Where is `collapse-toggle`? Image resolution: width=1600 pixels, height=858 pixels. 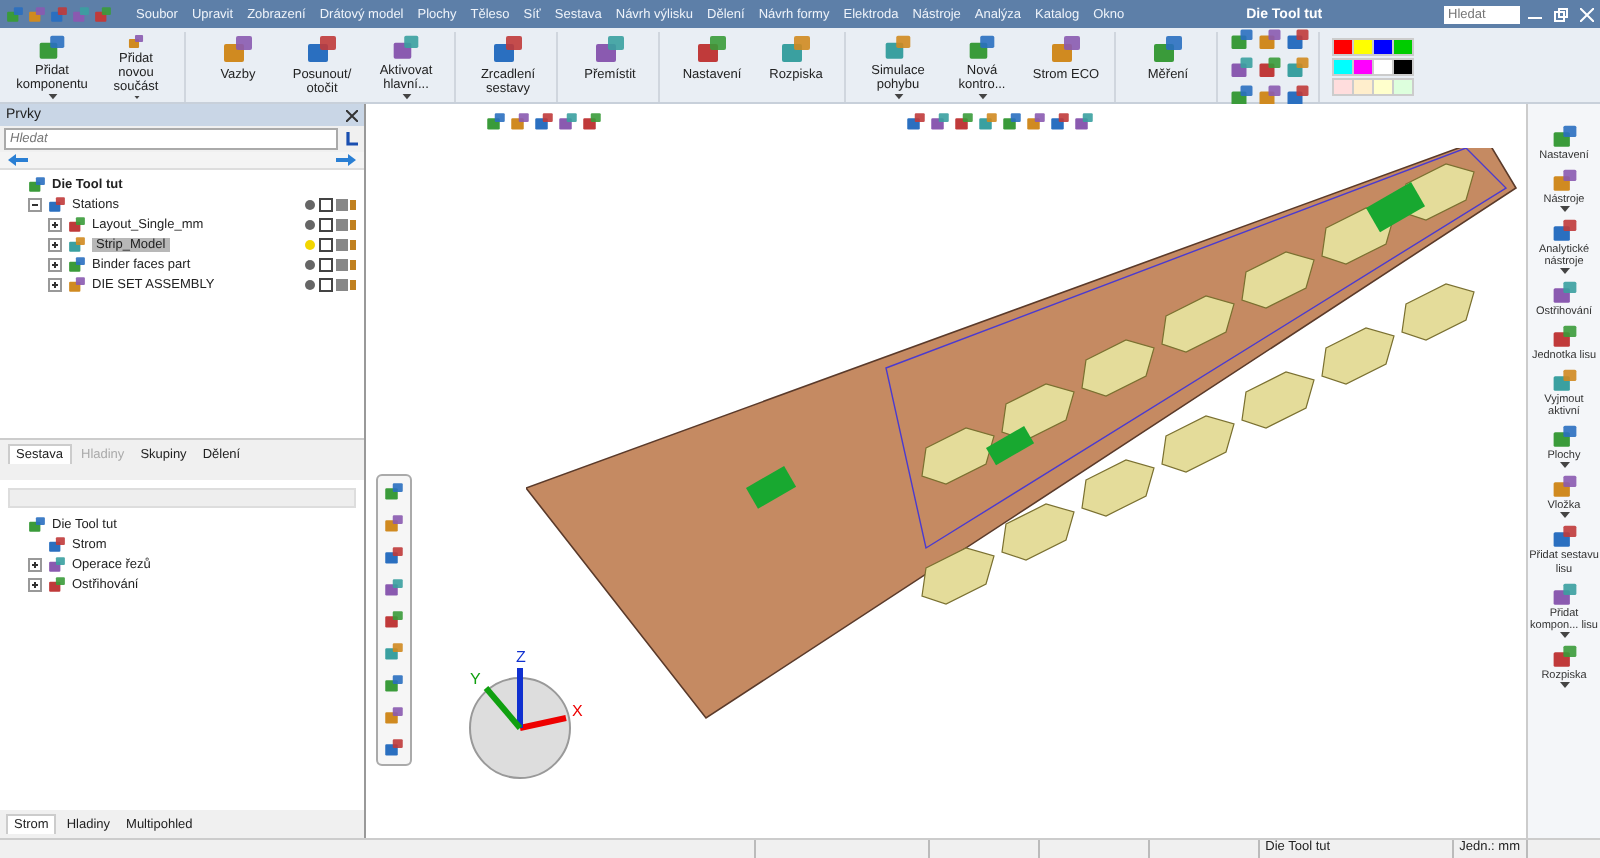
collapse-toggle is located at coordinates (35, 204).